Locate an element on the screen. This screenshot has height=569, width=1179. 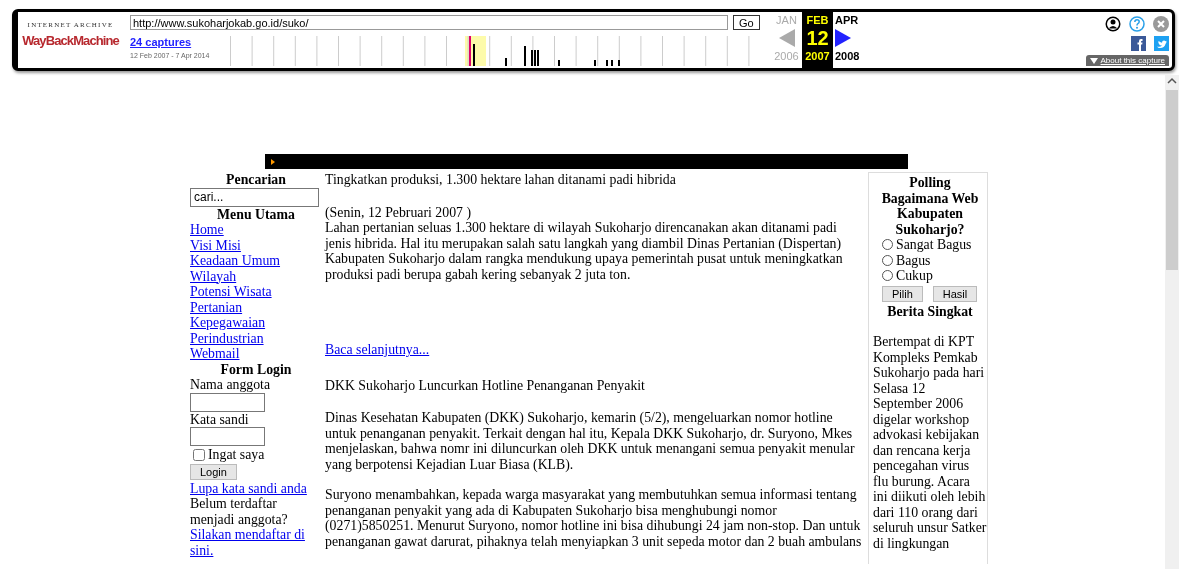
about-capture-button: About this capture is located at coordinates (1127, 60).